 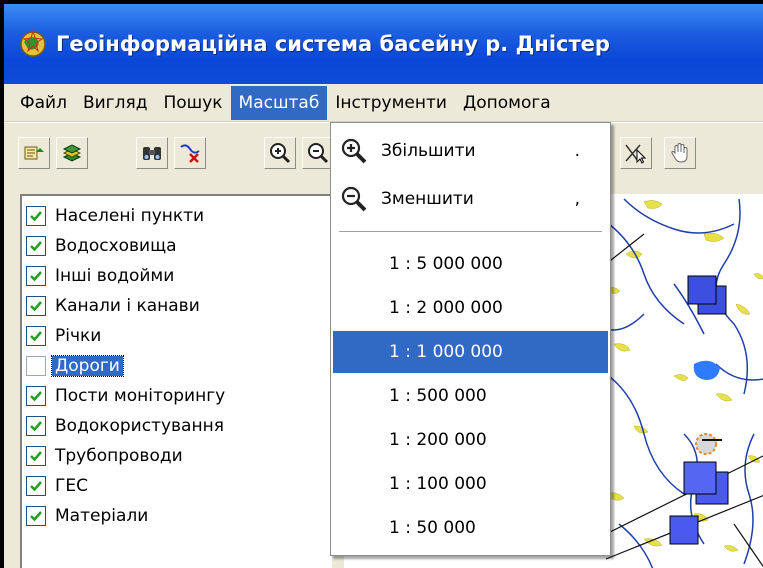 I want to click on scale-option-100000: 1 : 100 000, so click(x=470, y=484).